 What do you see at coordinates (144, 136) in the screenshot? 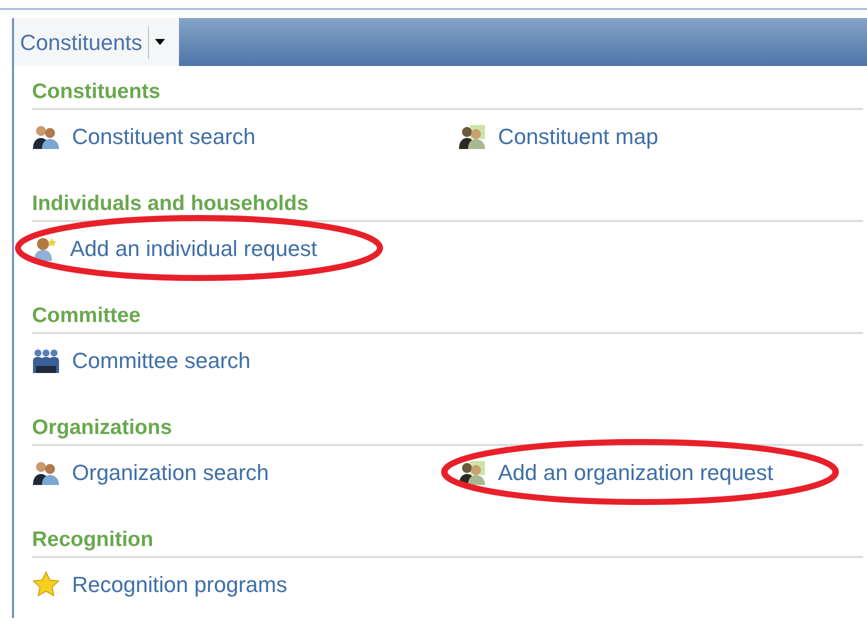
I see `menu-link: Constituent search` at bounding box center [144, 136].